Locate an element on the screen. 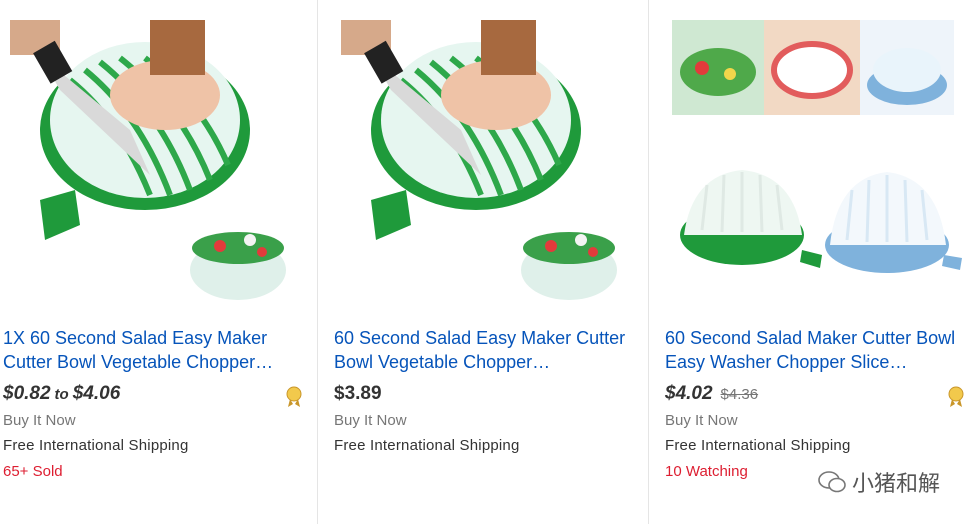 This screenshot has width=978, height=524. price: $3.89 is located at coordinates (358, 393).